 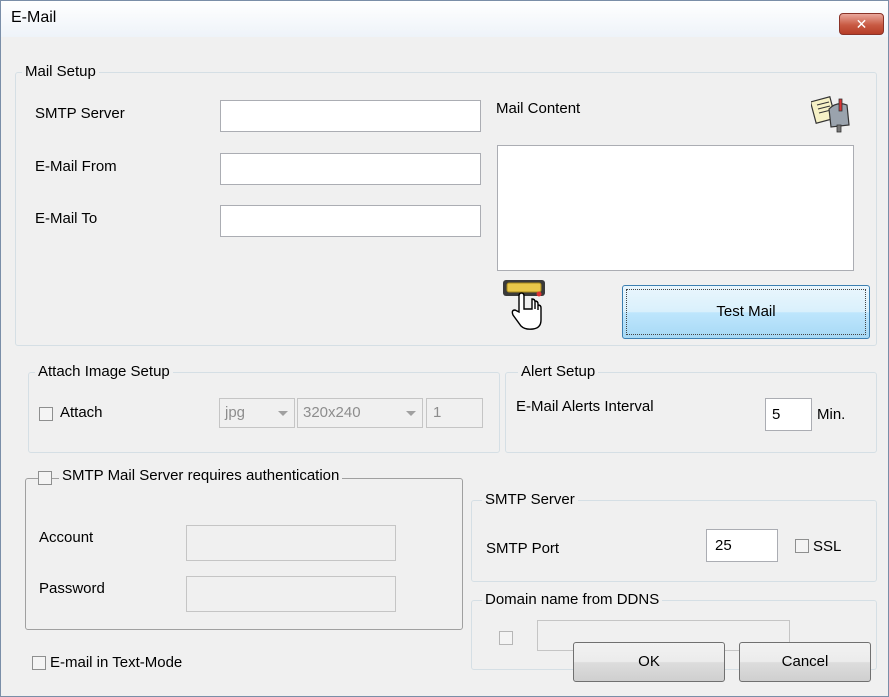 I want to click on close-button: ✕, so click(x=861, y=24).